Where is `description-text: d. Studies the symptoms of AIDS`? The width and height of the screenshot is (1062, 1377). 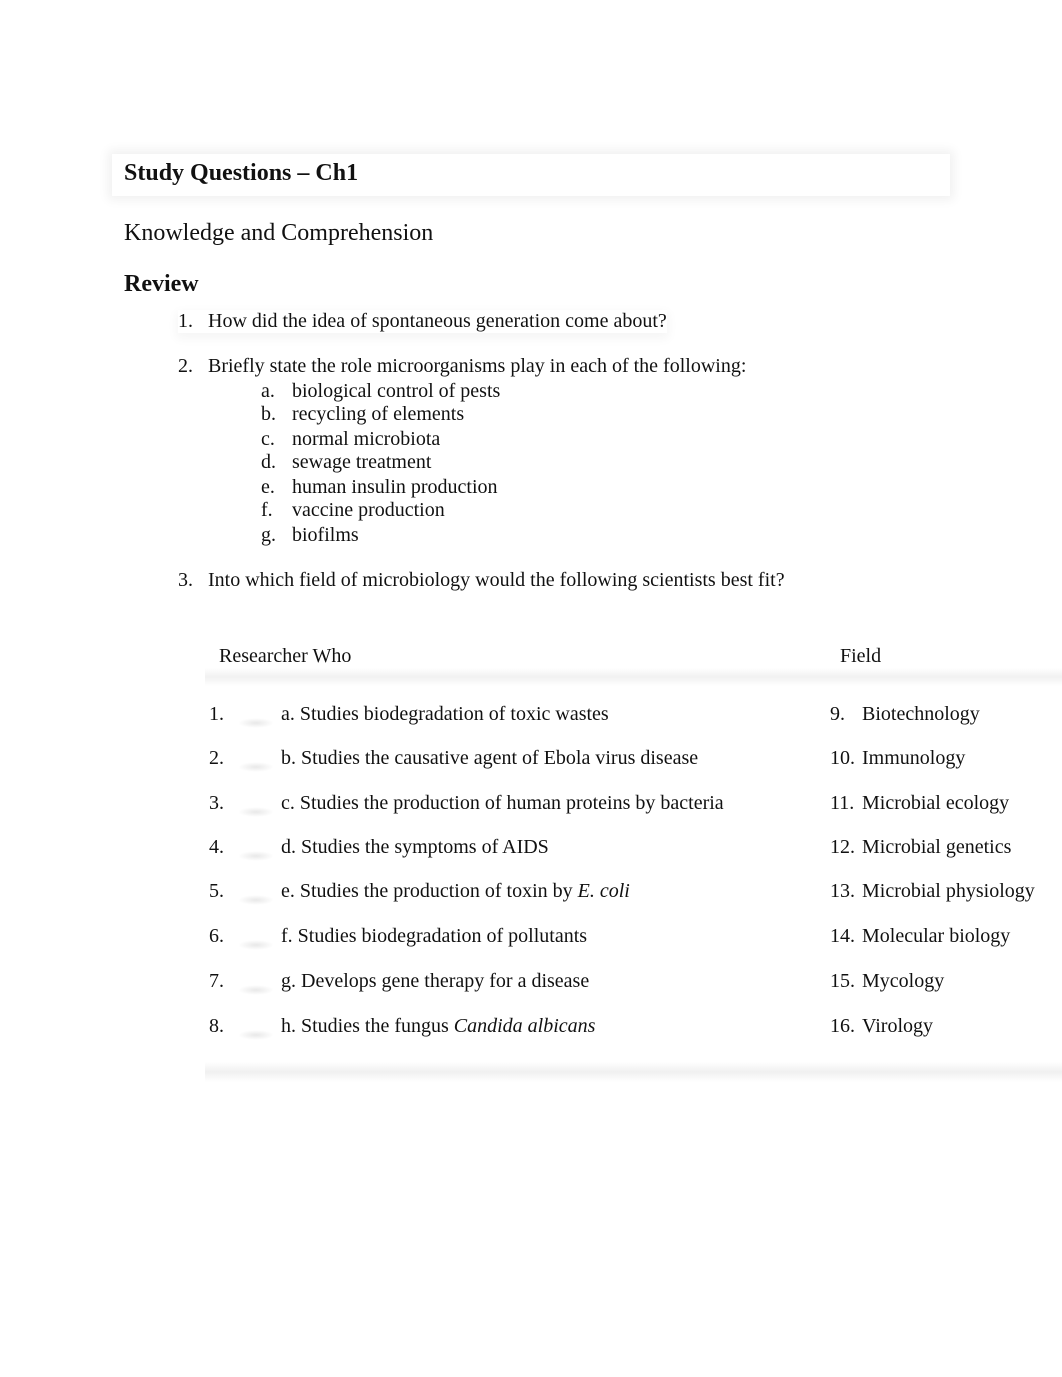
description-text: d. Studies the symptoms of AIDS is located at coordinates (415, 847).